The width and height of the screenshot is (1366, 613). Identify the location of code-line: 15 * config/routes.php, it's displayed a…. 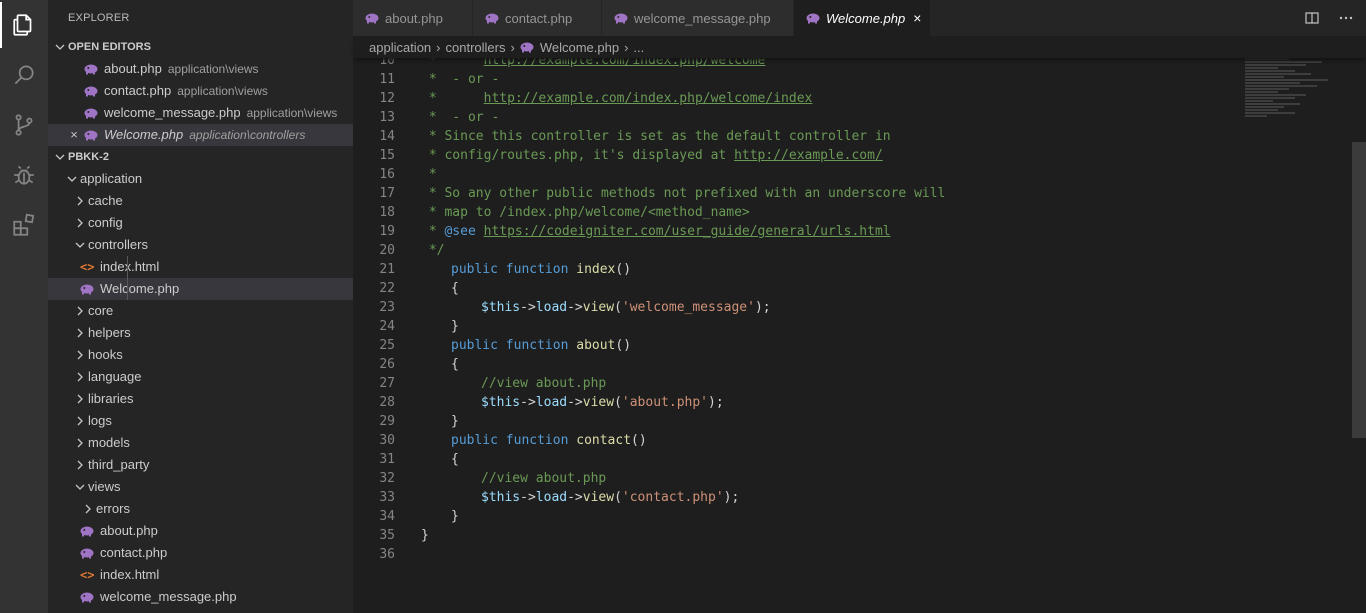
(631, 155).